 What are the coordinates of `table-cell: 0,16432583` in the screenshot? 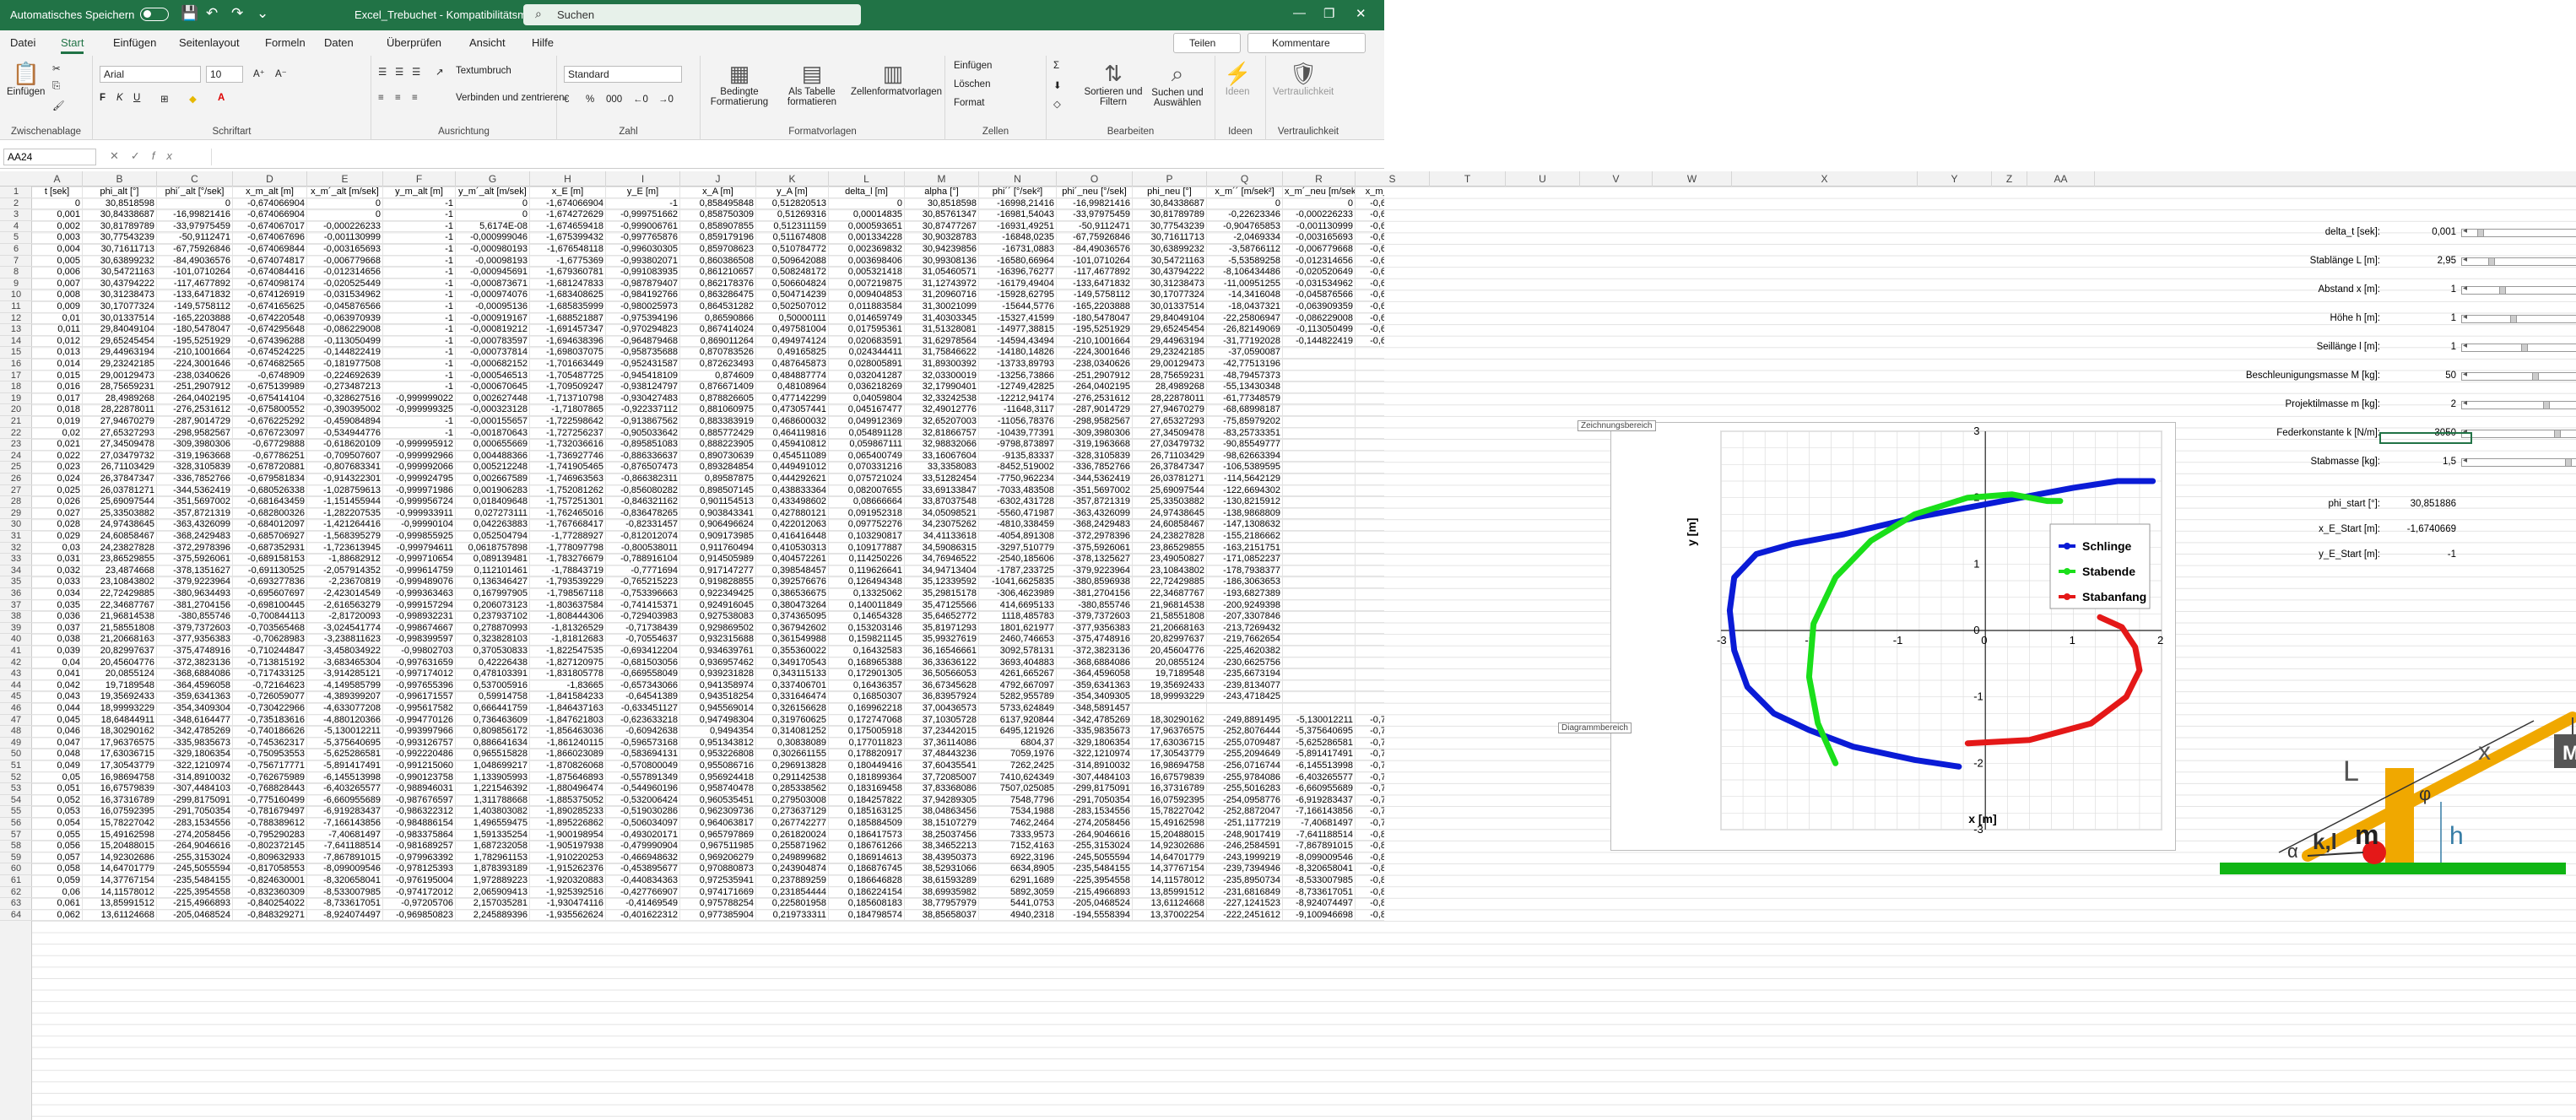 It's located at (867, 651).